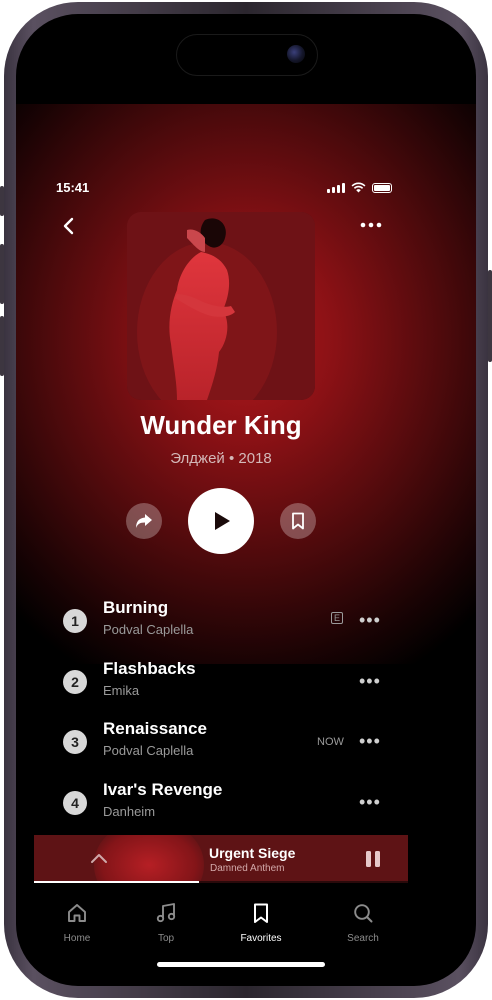 The height and width of the screenshot is (1000, 492). Describe the element at coordinates (73, 187) in the screenshot. I see `status-time: 15:41` at that location.